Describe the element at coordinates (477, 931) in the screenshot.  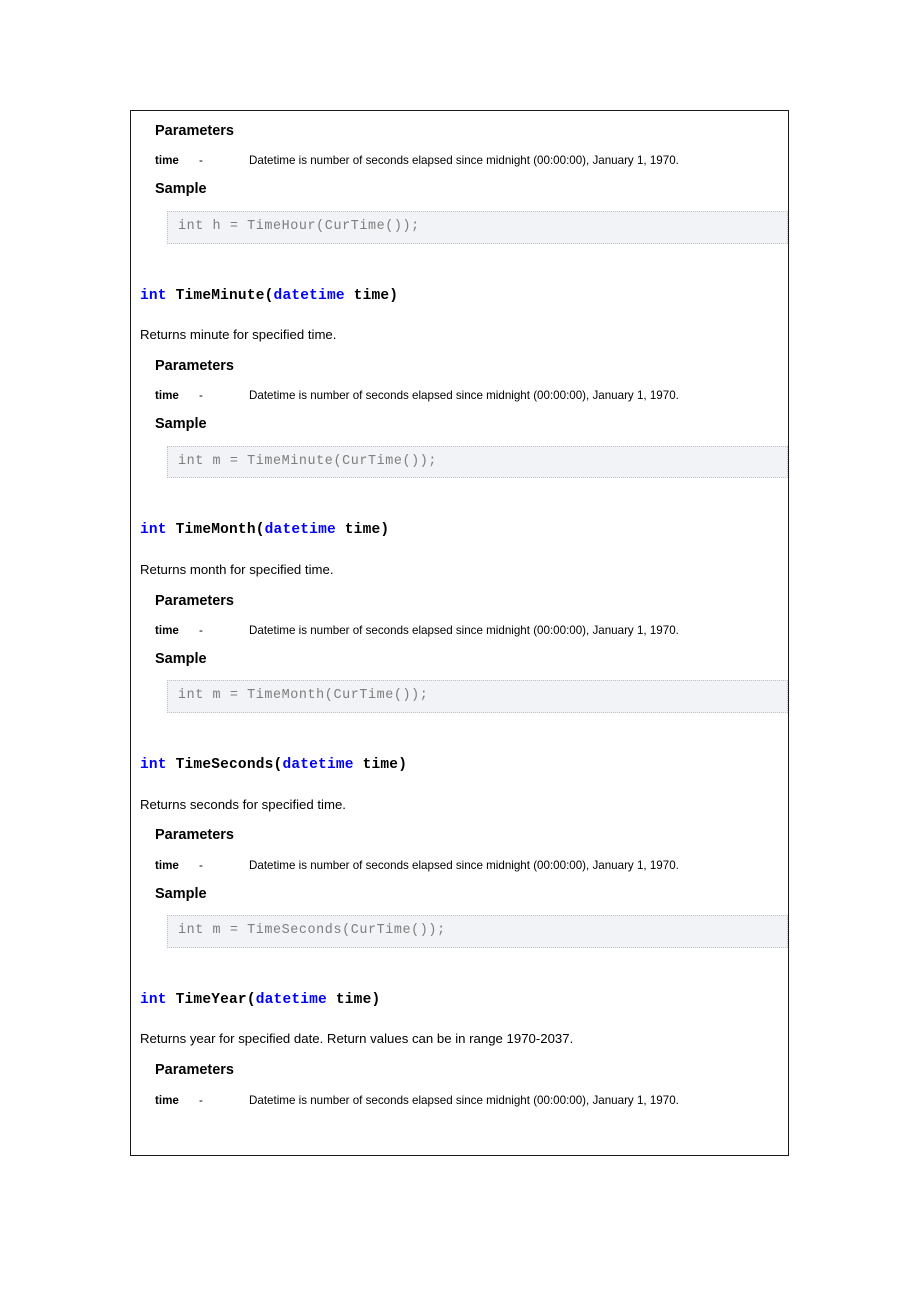
I see `code-sample: int m = TimeSeconds(CurTime());` at that location.